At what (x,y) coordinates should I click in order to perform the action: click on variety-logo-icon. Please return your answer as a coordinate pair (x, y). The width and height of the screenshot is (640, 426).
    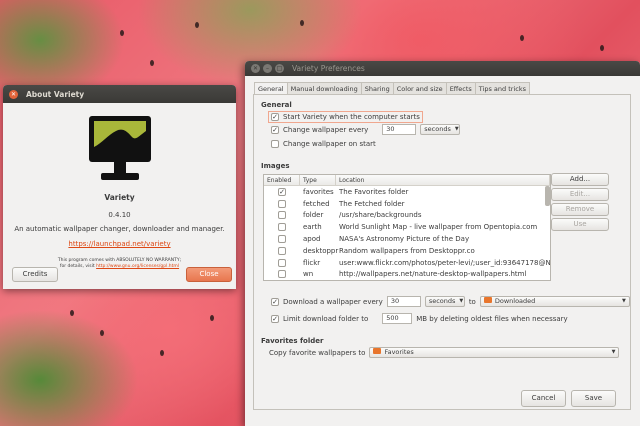
    Looking at the image, I should click on (120, 149).